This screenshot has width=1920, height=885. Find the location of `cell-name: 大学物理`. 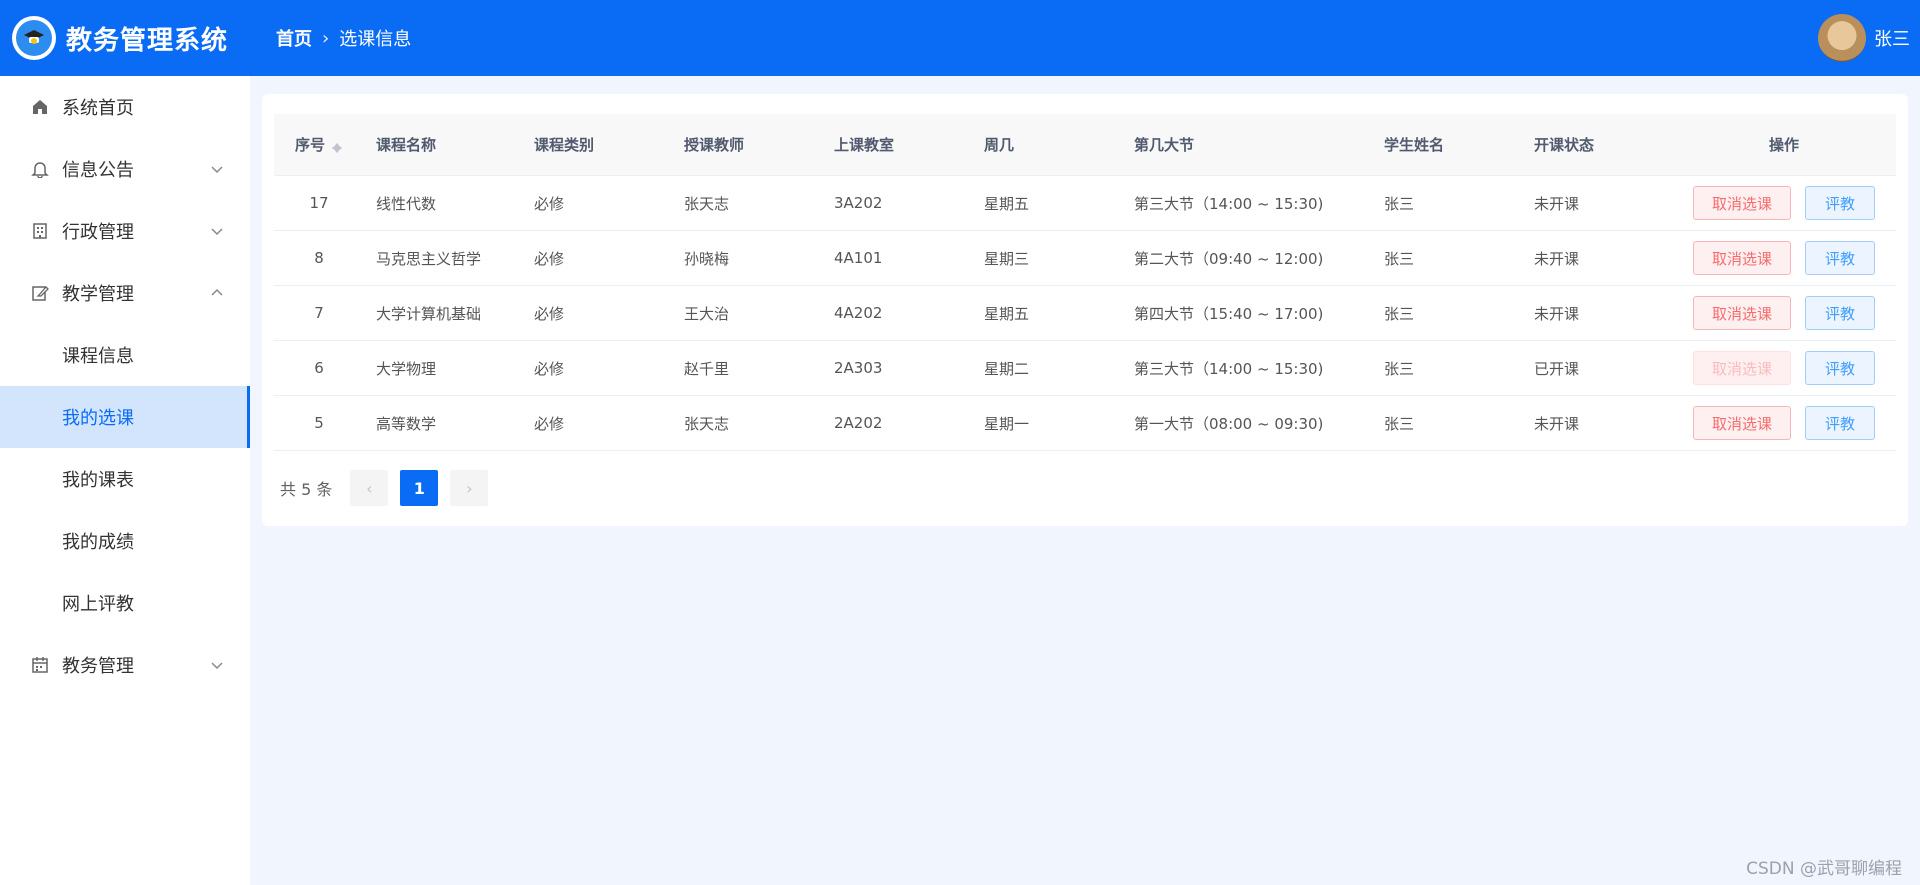

cell-name: 大学物理 is located at coordinates (406, 368).